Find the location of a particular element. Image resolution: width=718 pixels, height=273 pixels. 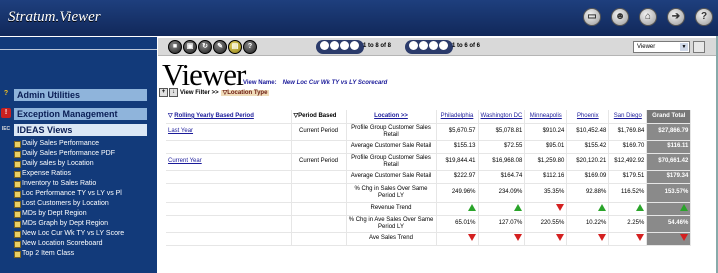

table-row: Ave Sales Trend is located at coordinates (429, 239).